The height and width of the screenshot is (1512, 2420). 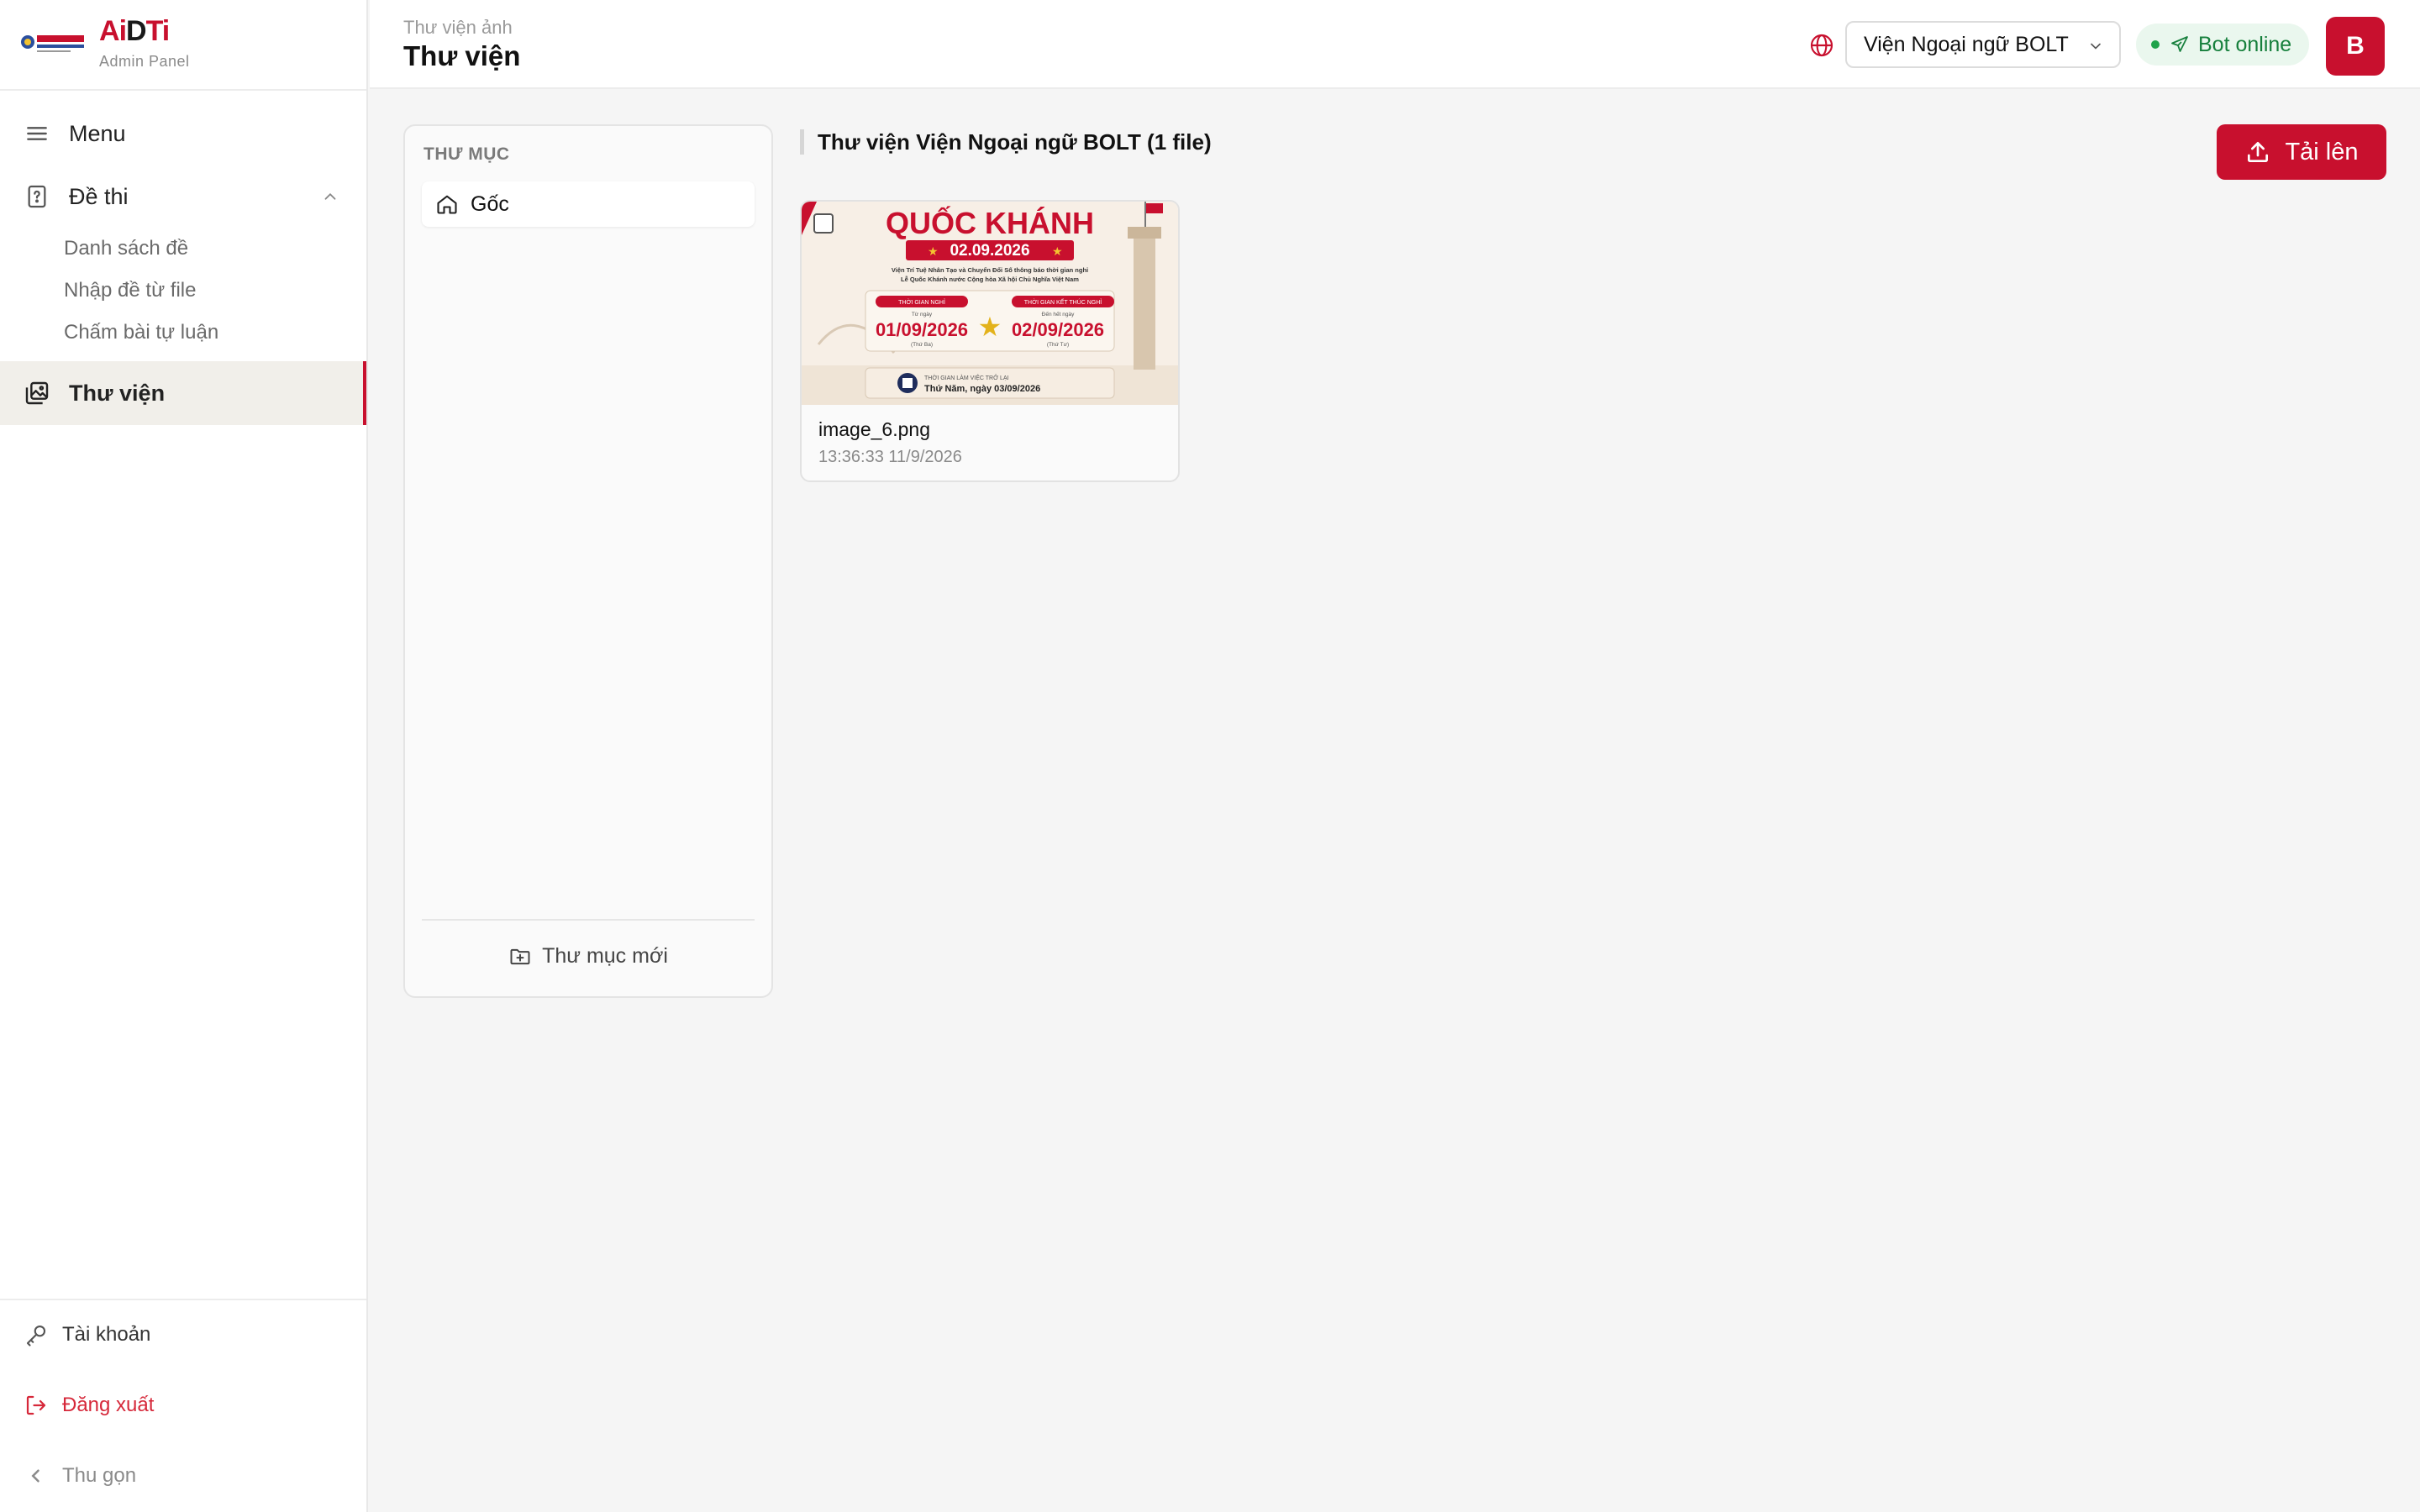 I want to click on home-icon, so click(x=447, y=204).